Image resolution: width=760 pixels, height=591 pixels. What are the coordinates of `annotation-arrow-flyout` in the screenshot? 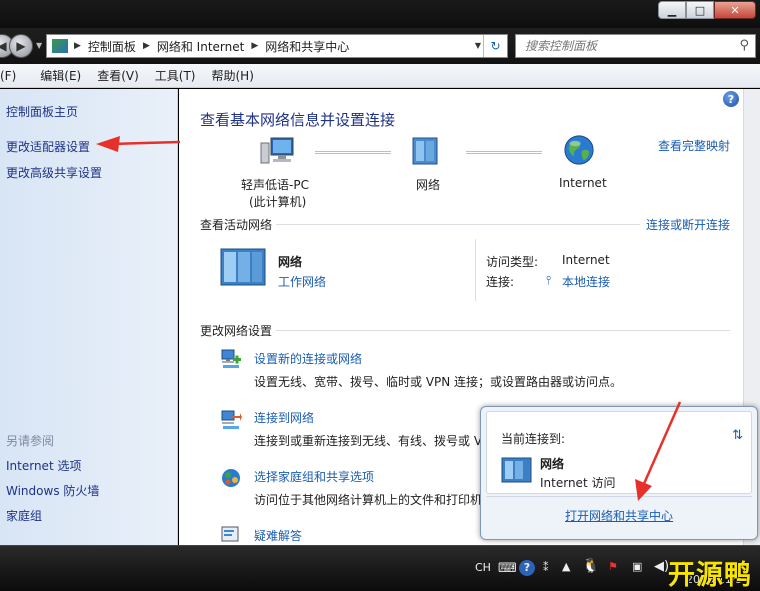 It's located at (658, 451).